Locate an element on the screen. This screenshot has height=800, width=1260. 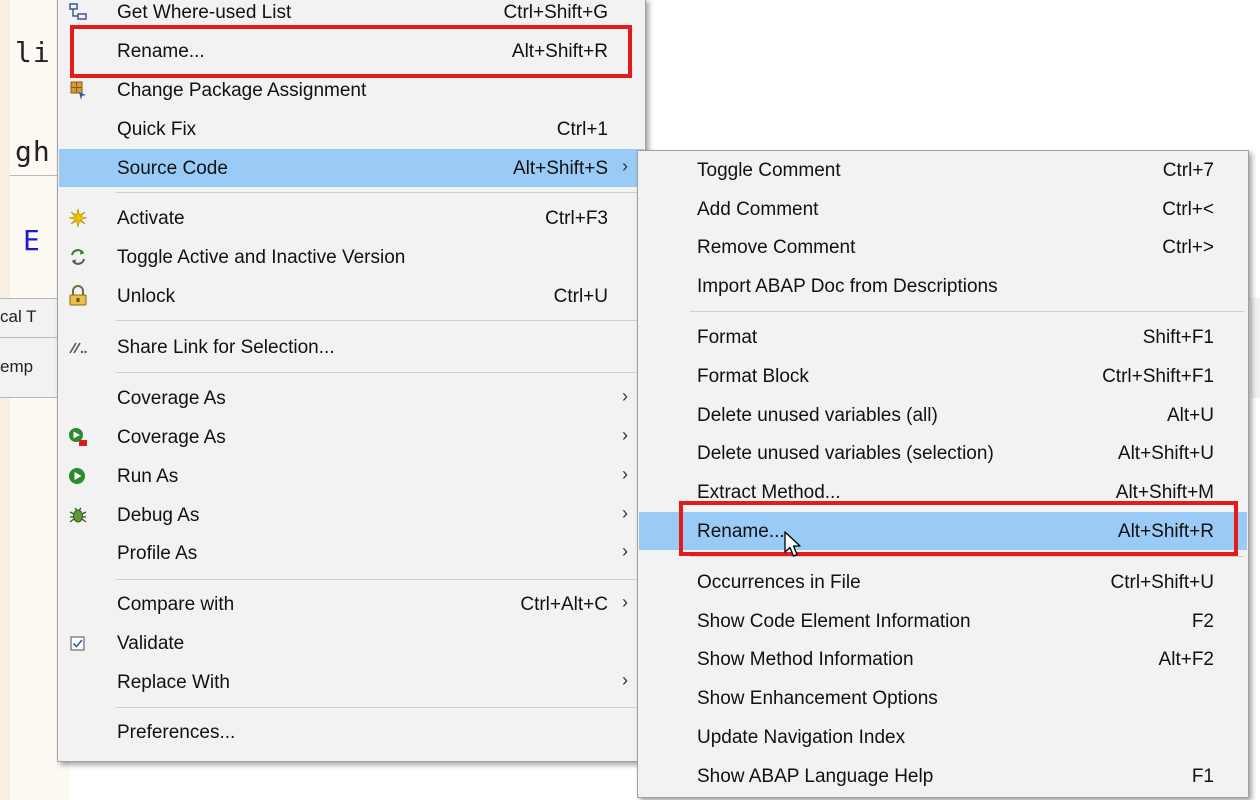
menu-item-shortcut: Ctrl+Shift+U is located at coordinates (1162, 582).